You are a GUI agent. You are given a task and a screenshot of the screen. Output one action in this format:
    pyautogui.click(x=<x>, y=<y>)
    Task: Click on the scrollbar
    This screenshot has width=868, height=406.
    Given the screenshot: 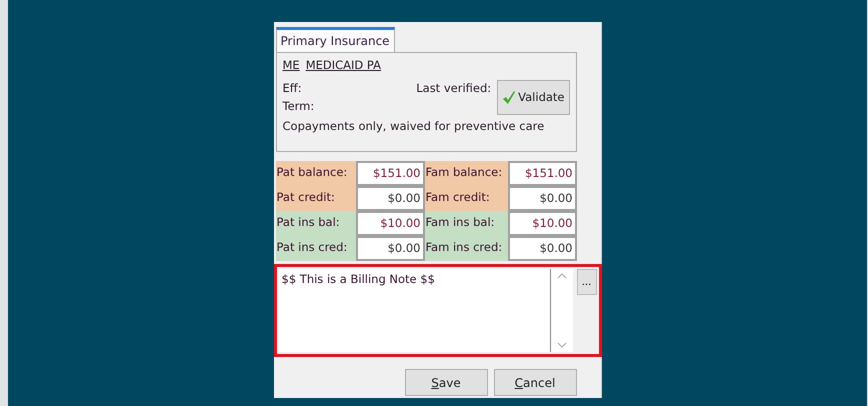 What is the action you would take?
    pyautogui.click(x=561, y=310)
    